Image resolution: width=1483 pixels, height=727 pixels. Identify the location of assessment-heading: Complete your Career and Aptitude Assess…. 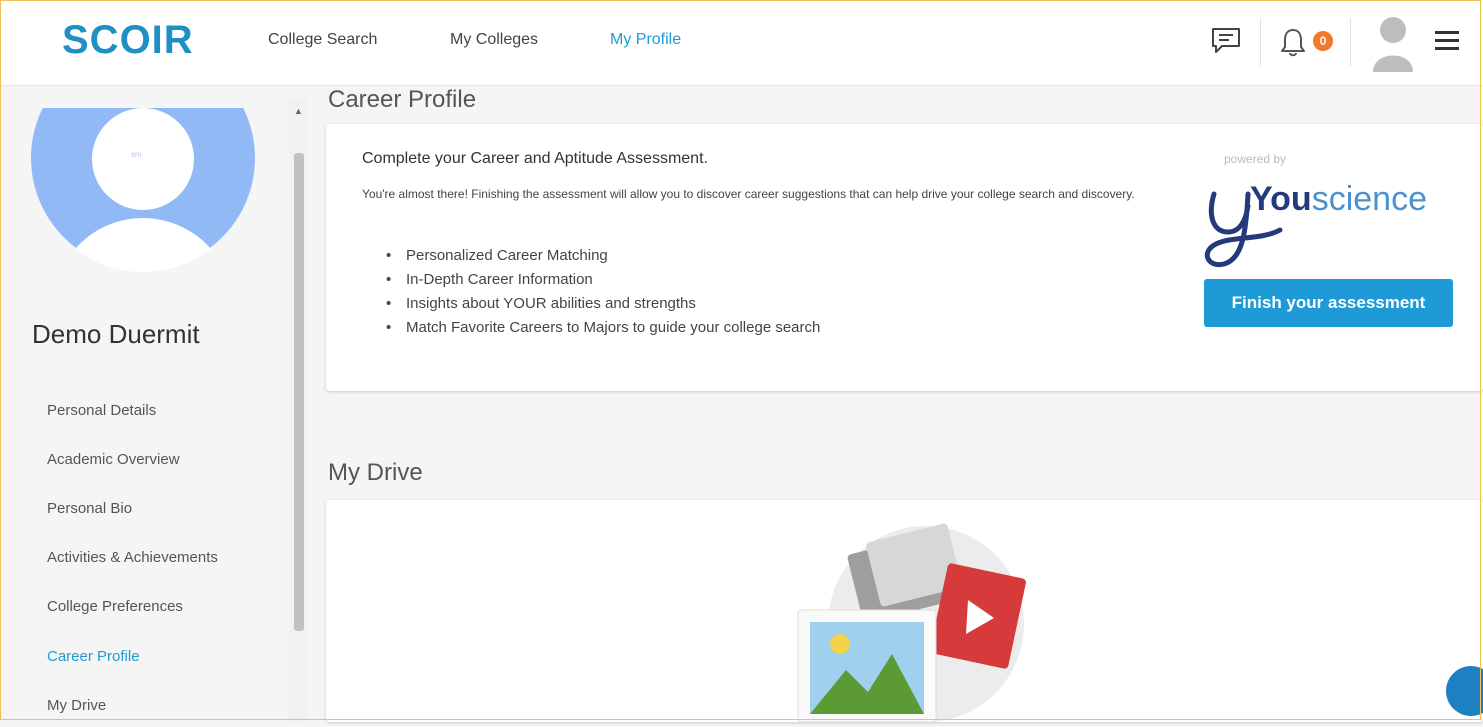
(535, 158).